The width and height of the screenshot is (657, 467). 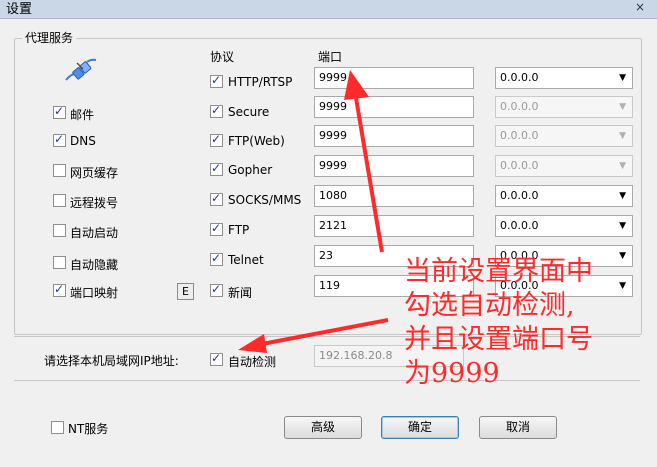 What do you see at coordinates (313, 211) in the screenshot?
I see `annotation-arrows` at bounding box center [313, 211].